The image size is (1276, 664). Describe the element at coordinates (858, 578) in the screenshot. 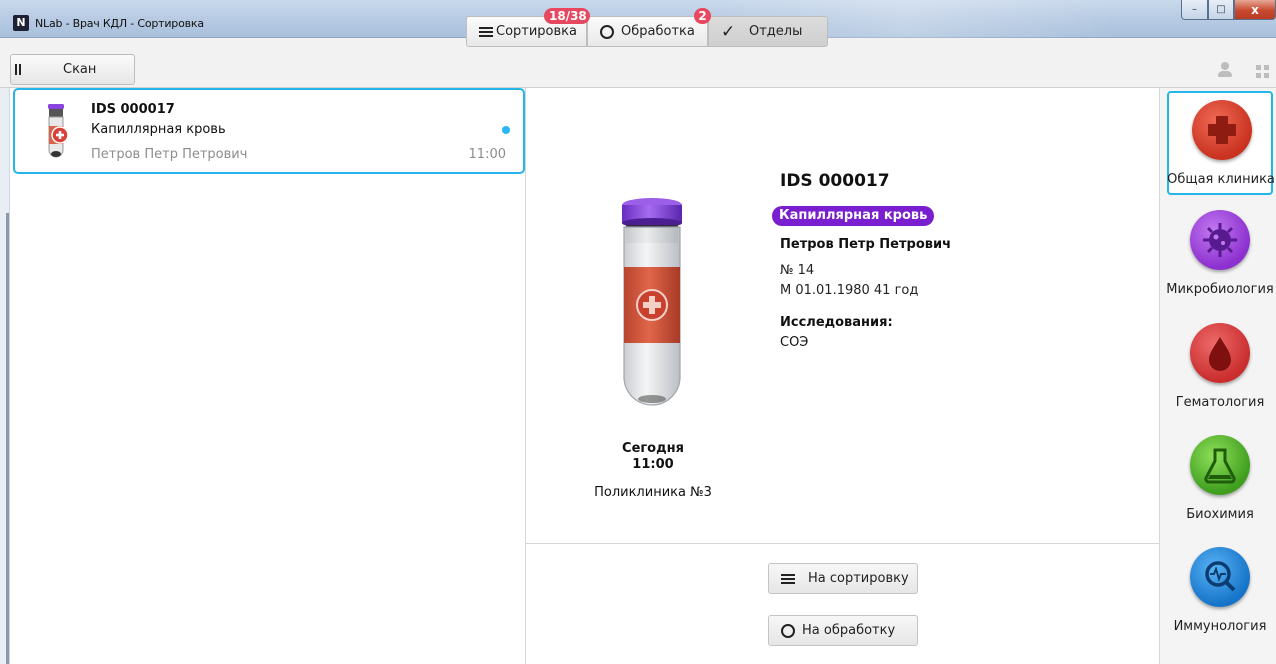

I see `to-sorting-label: На сортировку` at that location.